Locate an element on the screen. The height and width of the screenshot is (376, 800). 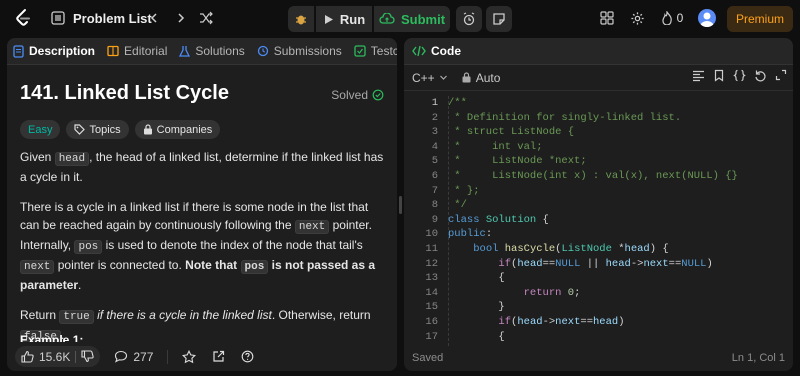
line-number: 6 is located at coordinates (434, 176).